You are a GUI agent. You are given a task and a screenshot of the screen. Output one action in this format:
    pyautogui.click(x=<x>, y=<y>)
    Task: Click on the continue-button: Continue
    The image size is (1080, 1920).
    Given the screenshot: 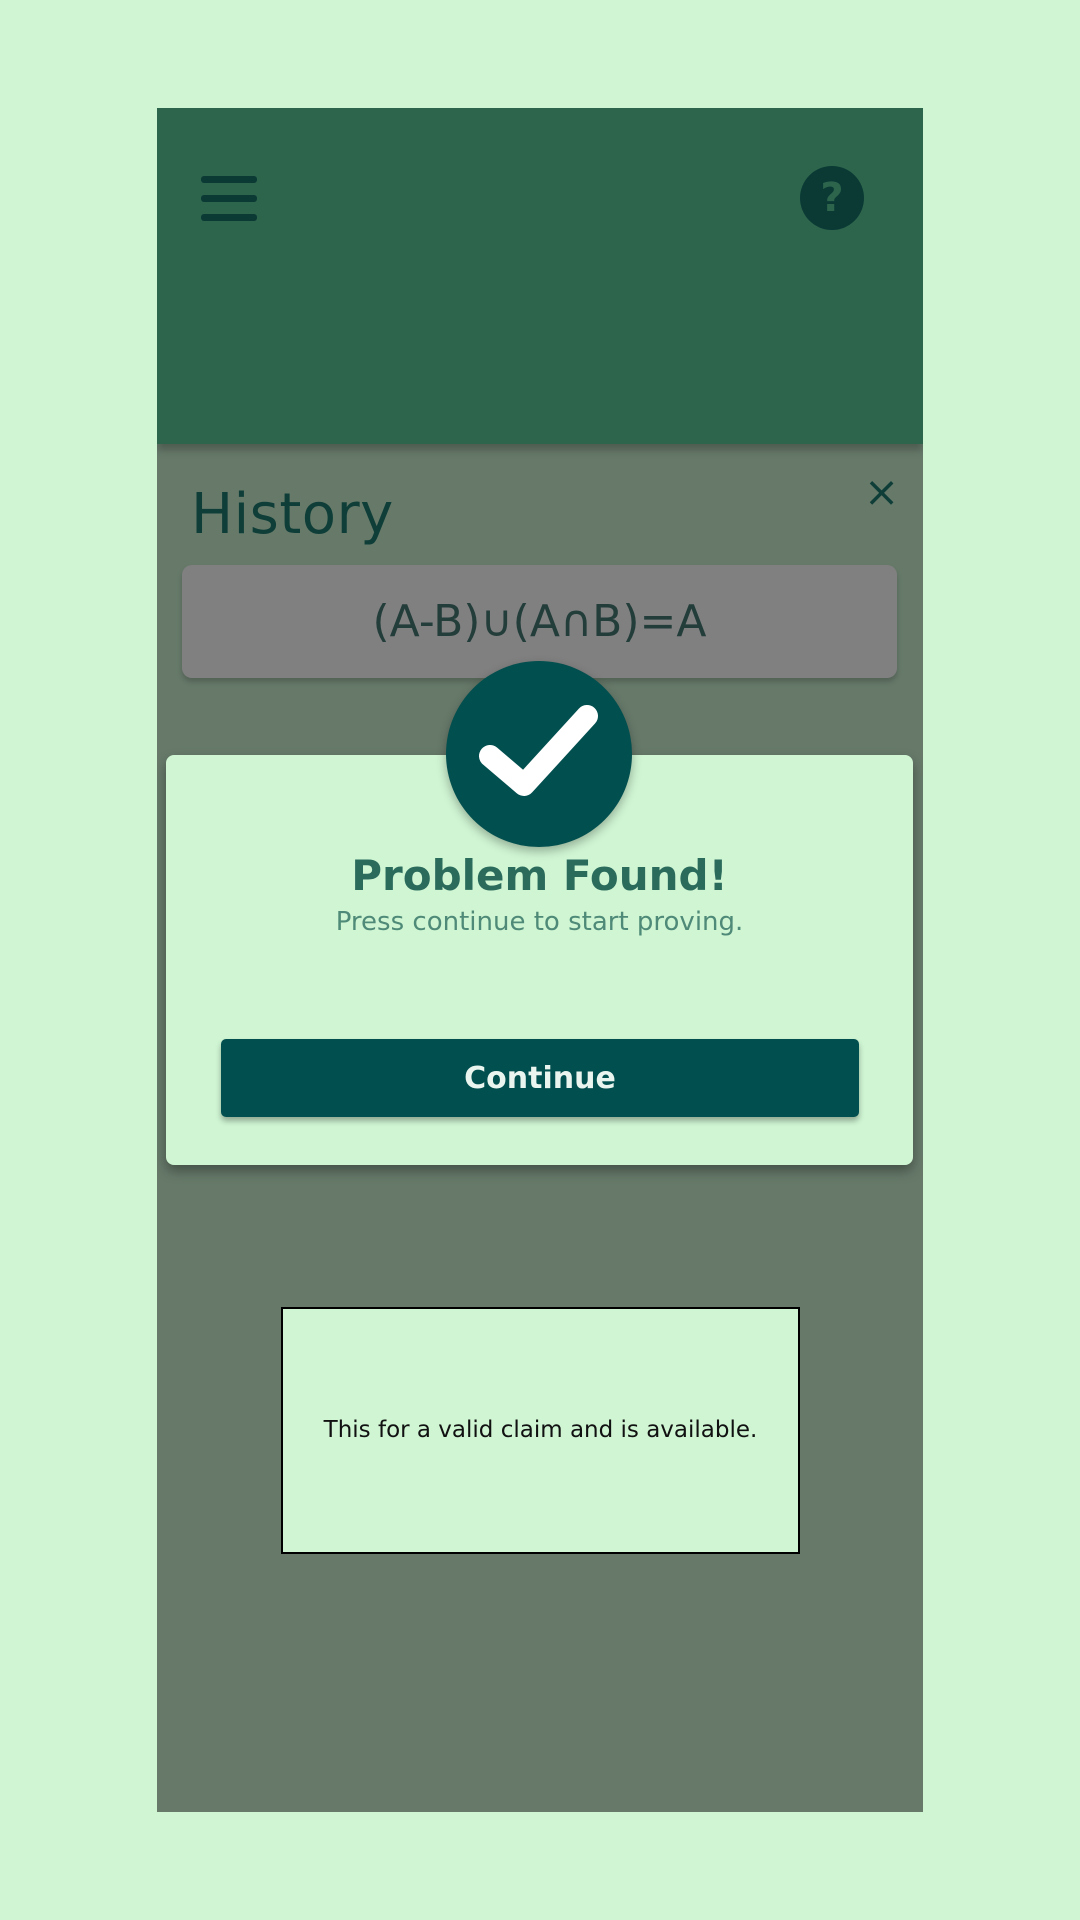 What is the action you would take?
    pyautogui.click(x=540, y=1078)
    